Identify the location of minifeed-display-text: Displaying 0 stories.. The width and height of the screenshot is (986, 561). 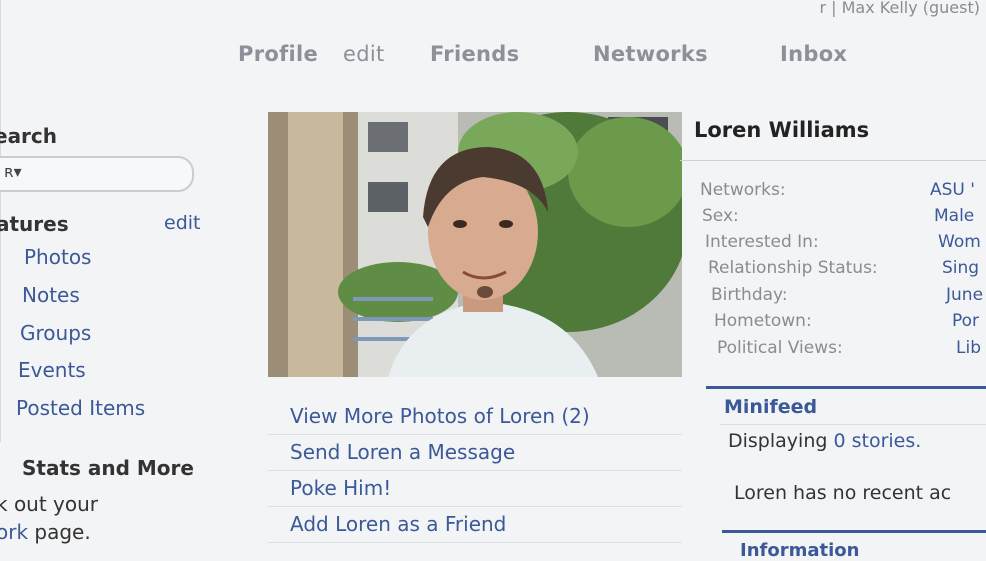
(824, 441).